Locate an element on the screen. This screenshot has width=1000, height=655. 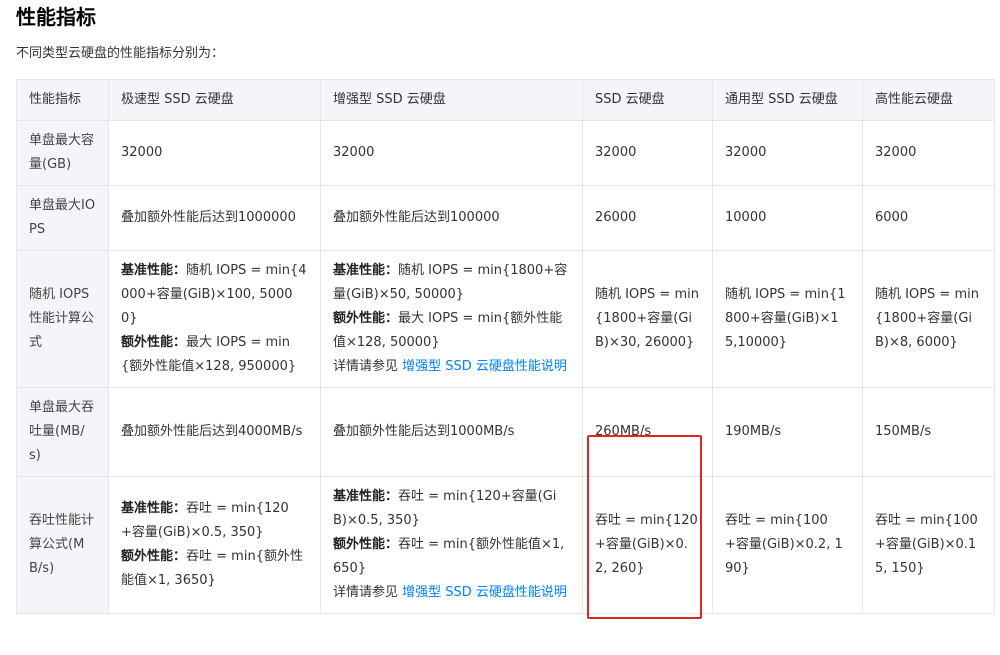
row-label: 单盘最大吞吐量(MB/s) is located at coordinates (62, 432).